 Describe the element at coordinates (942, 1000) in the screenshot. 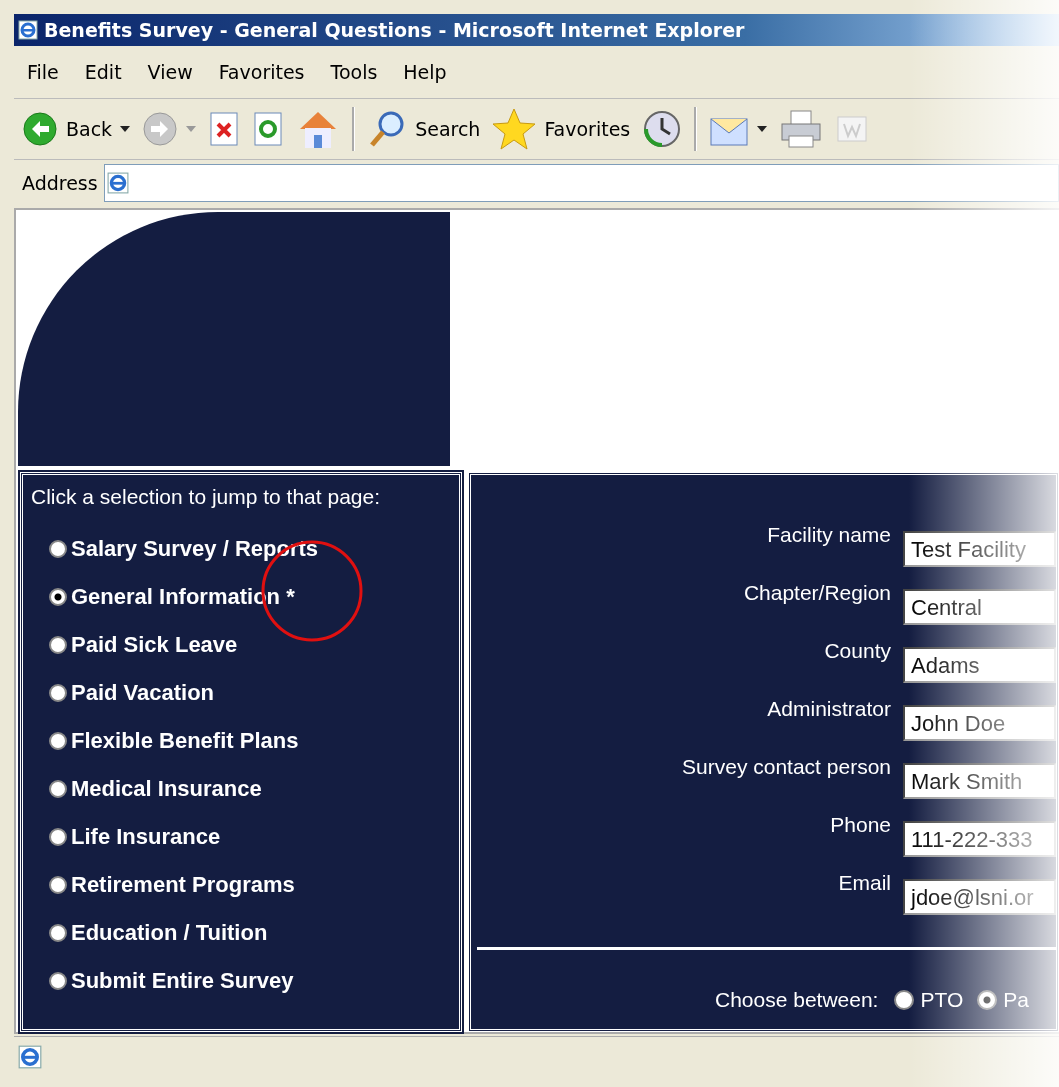

I see `option-label: PTO` at that location.